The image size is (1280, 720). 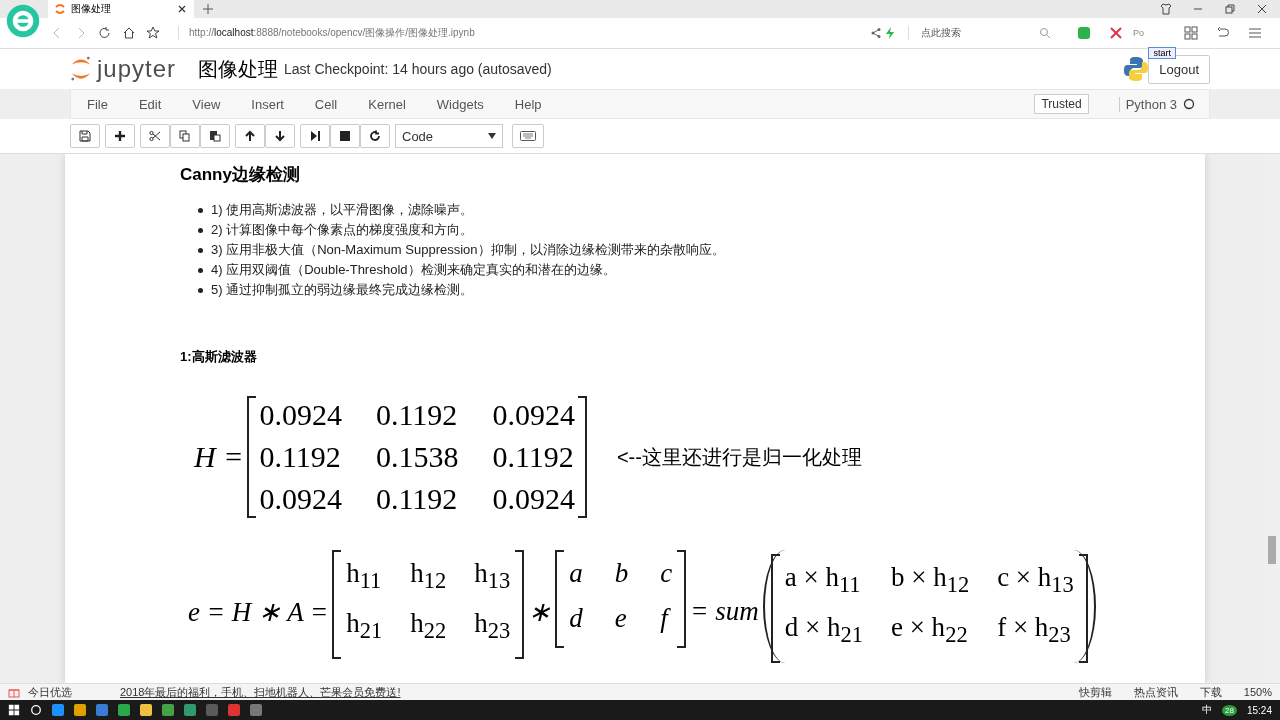 I want to click on menu-item: Kernel, so click(x=387, y=104).